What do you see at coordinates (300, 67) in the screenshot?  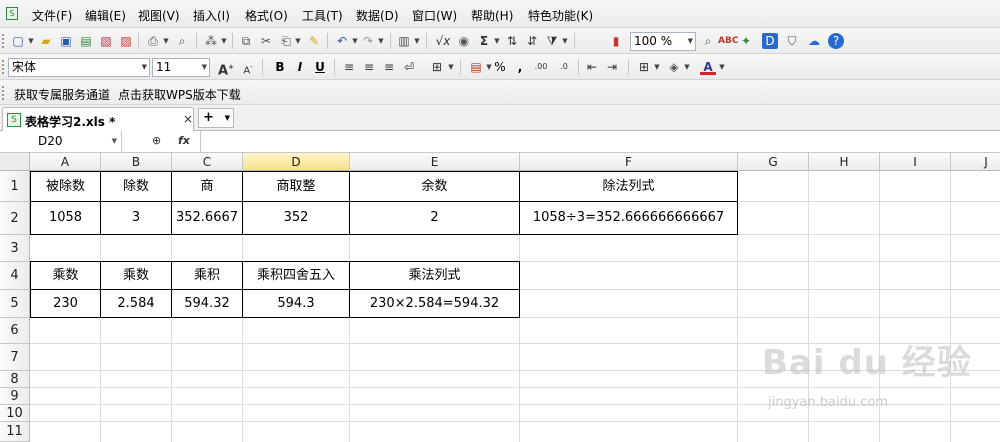 I see `italic-button: I` at bounding box center [300, 67].